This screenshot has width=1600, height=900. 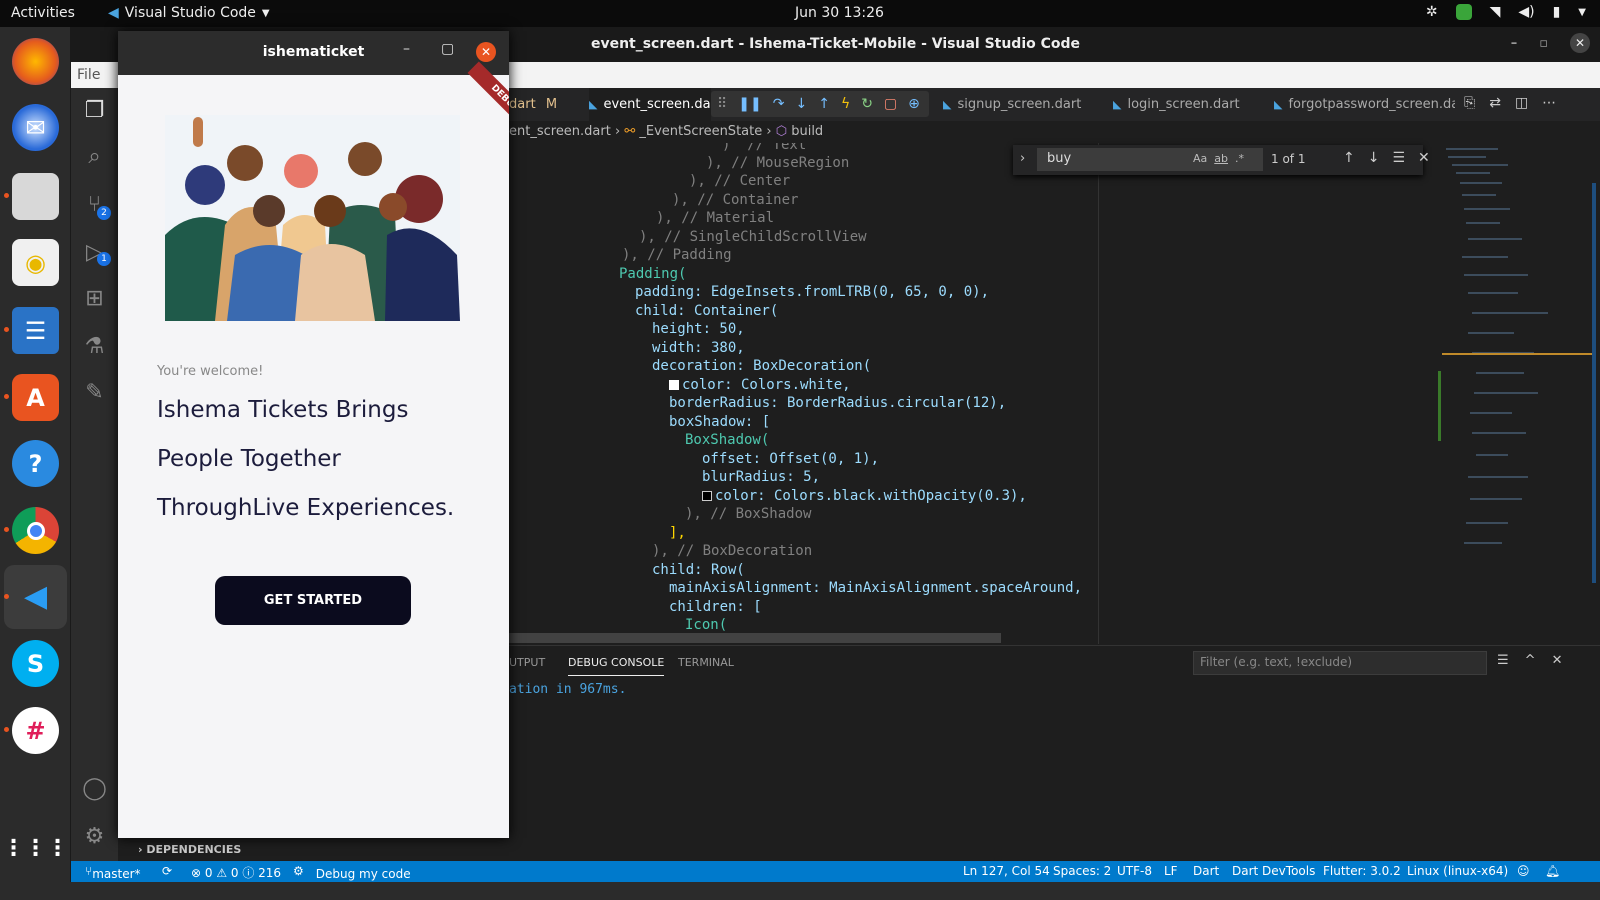 What do you see at coordinates (35, 397) in the screenshot?
I see `software-center-icon: A` at bounding box center [35, 397].